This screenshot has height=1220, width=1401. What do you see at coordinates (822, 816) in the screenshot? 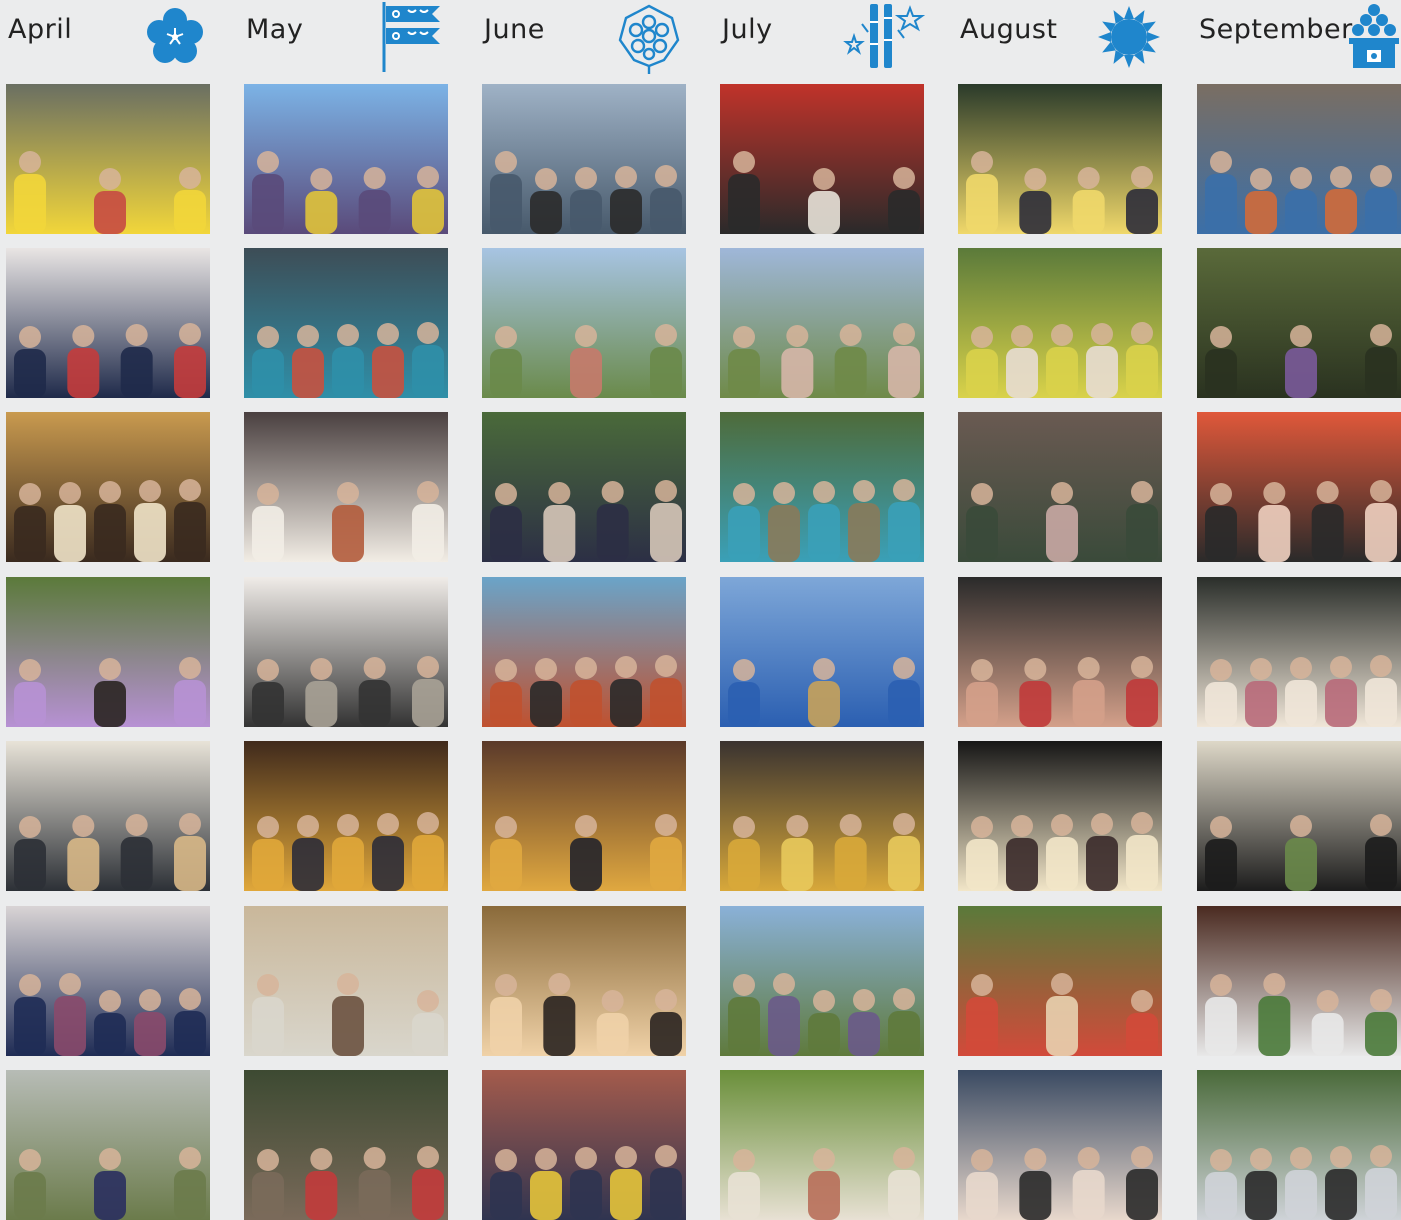
I see `photo-dance-studio` at bounding box center [822, 816].